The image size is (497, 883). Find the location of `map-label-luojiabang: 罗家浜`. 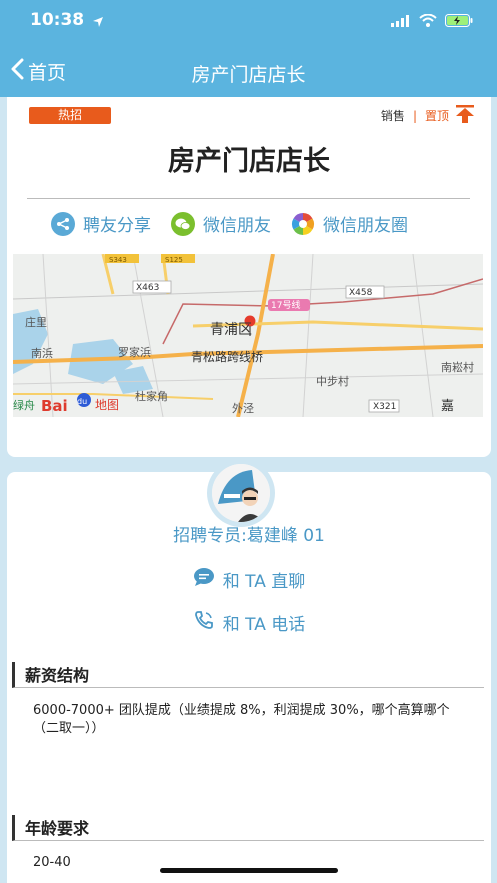

map-label-luojiabang: 罗家浜 is located at coordinates (134, 352).